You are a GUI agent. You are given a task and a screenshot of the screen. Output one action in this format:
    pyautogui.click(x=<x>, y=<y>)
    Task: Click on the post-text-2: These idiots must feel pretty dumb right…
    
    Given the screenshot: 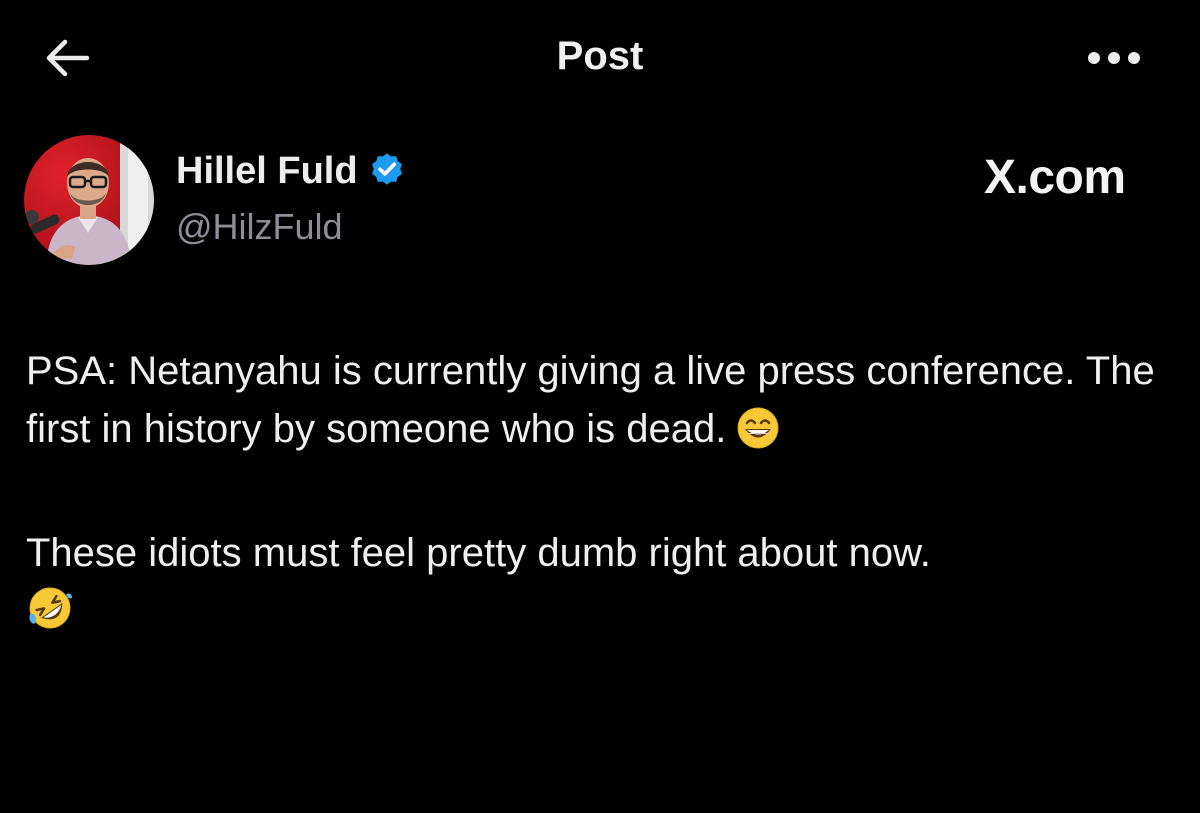 What is the action you would take?
    pyautogui.click(x=478, y=553)
    